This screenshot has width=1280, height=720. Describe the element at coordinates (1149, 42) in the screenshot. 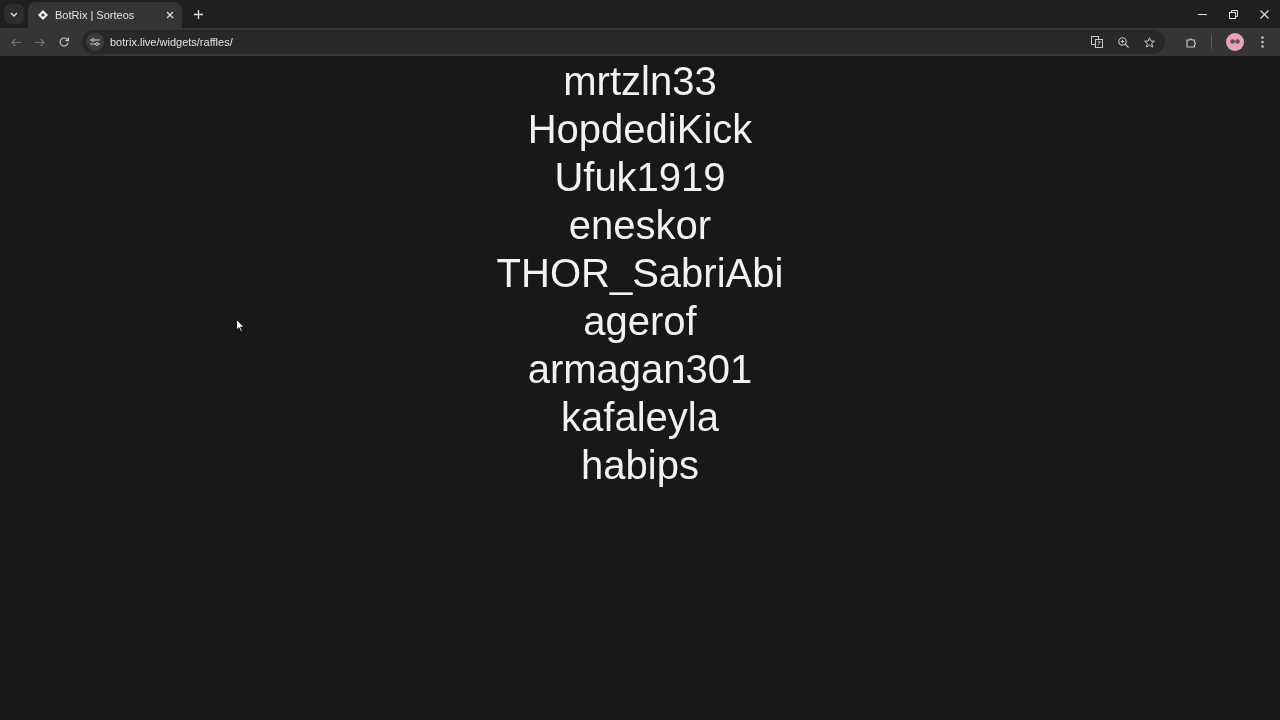

I see `star-icon` at that location.